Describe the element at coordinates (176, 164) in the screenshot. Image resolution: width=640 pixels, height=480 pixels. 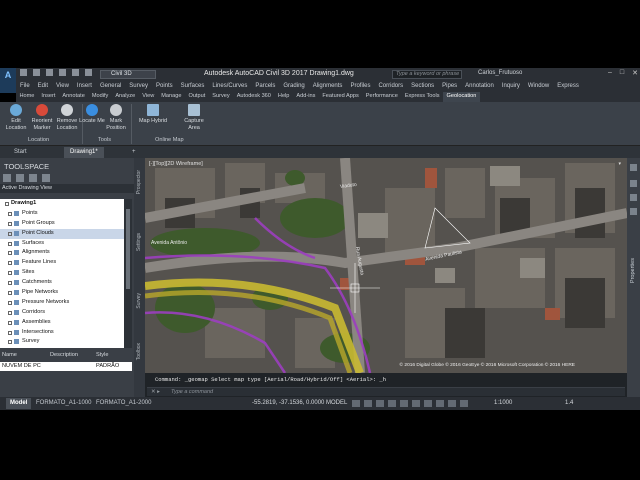
I see `viewport-controls: [-][Top][2D Wireframe]` at that location.